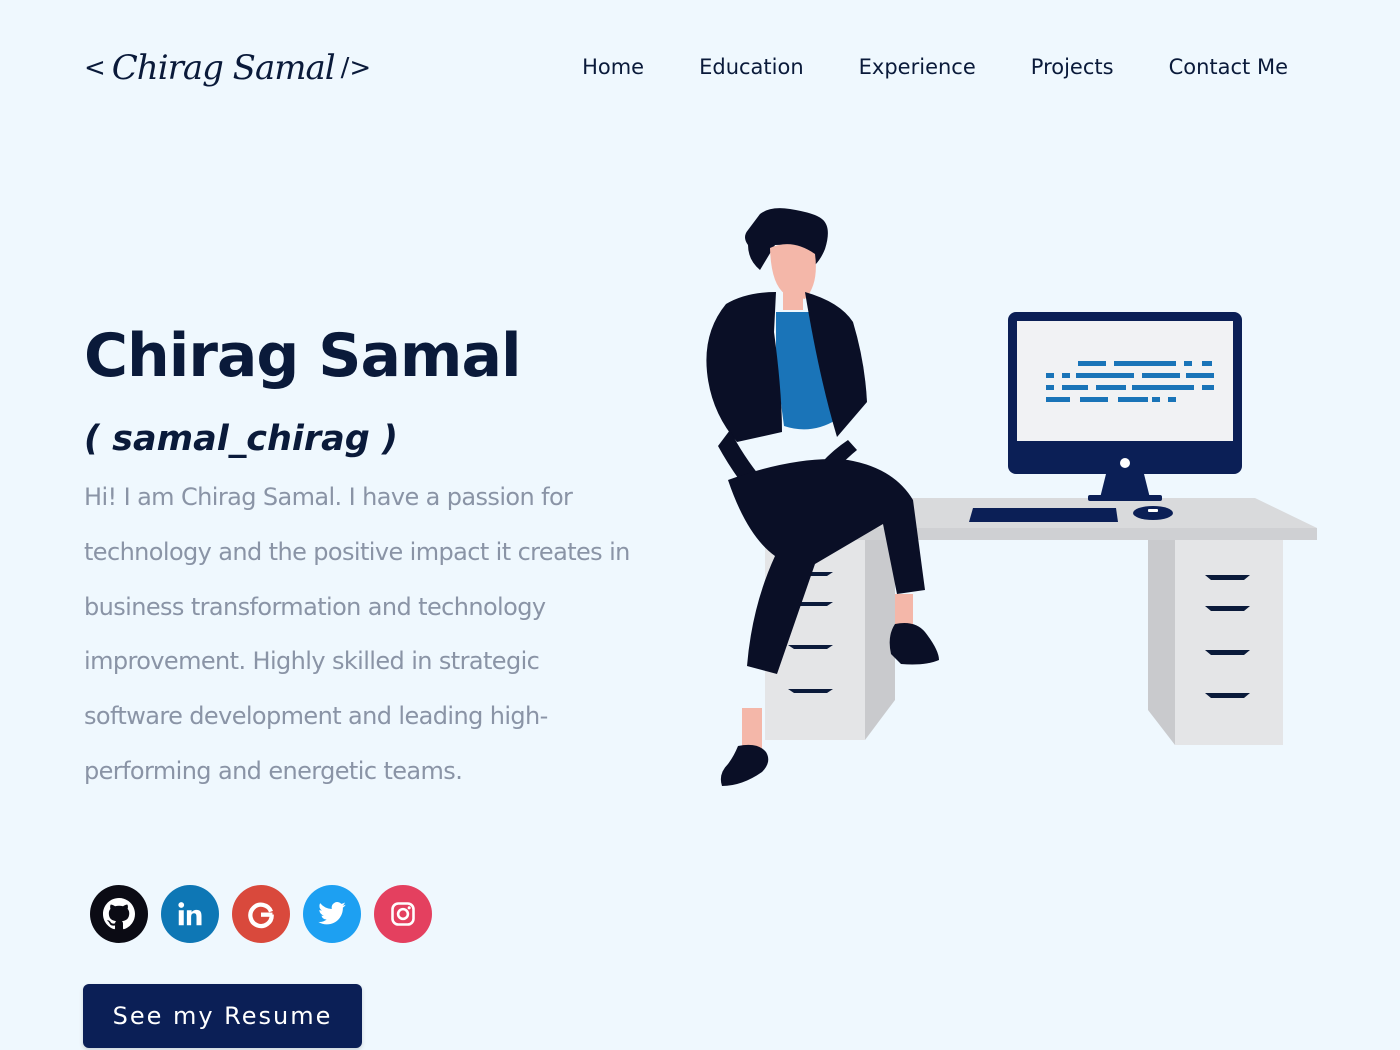 The height and width of the screenshot is (1050, 1400). What do you see at coordinates (917, 67) in the screenshot?
I see `nav-experience: Experience` at bounding box center [917, 67].